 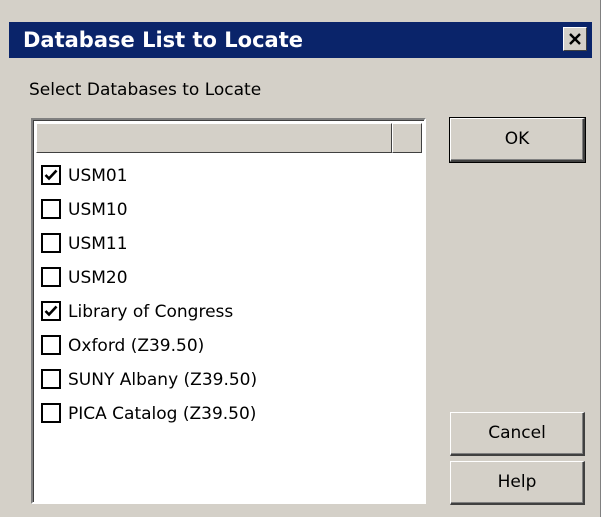 What do you see at coordinates (145, 90) in the screenshot?
I see `section-label: Select Databases to Locate` at bounding box center [145, 90].